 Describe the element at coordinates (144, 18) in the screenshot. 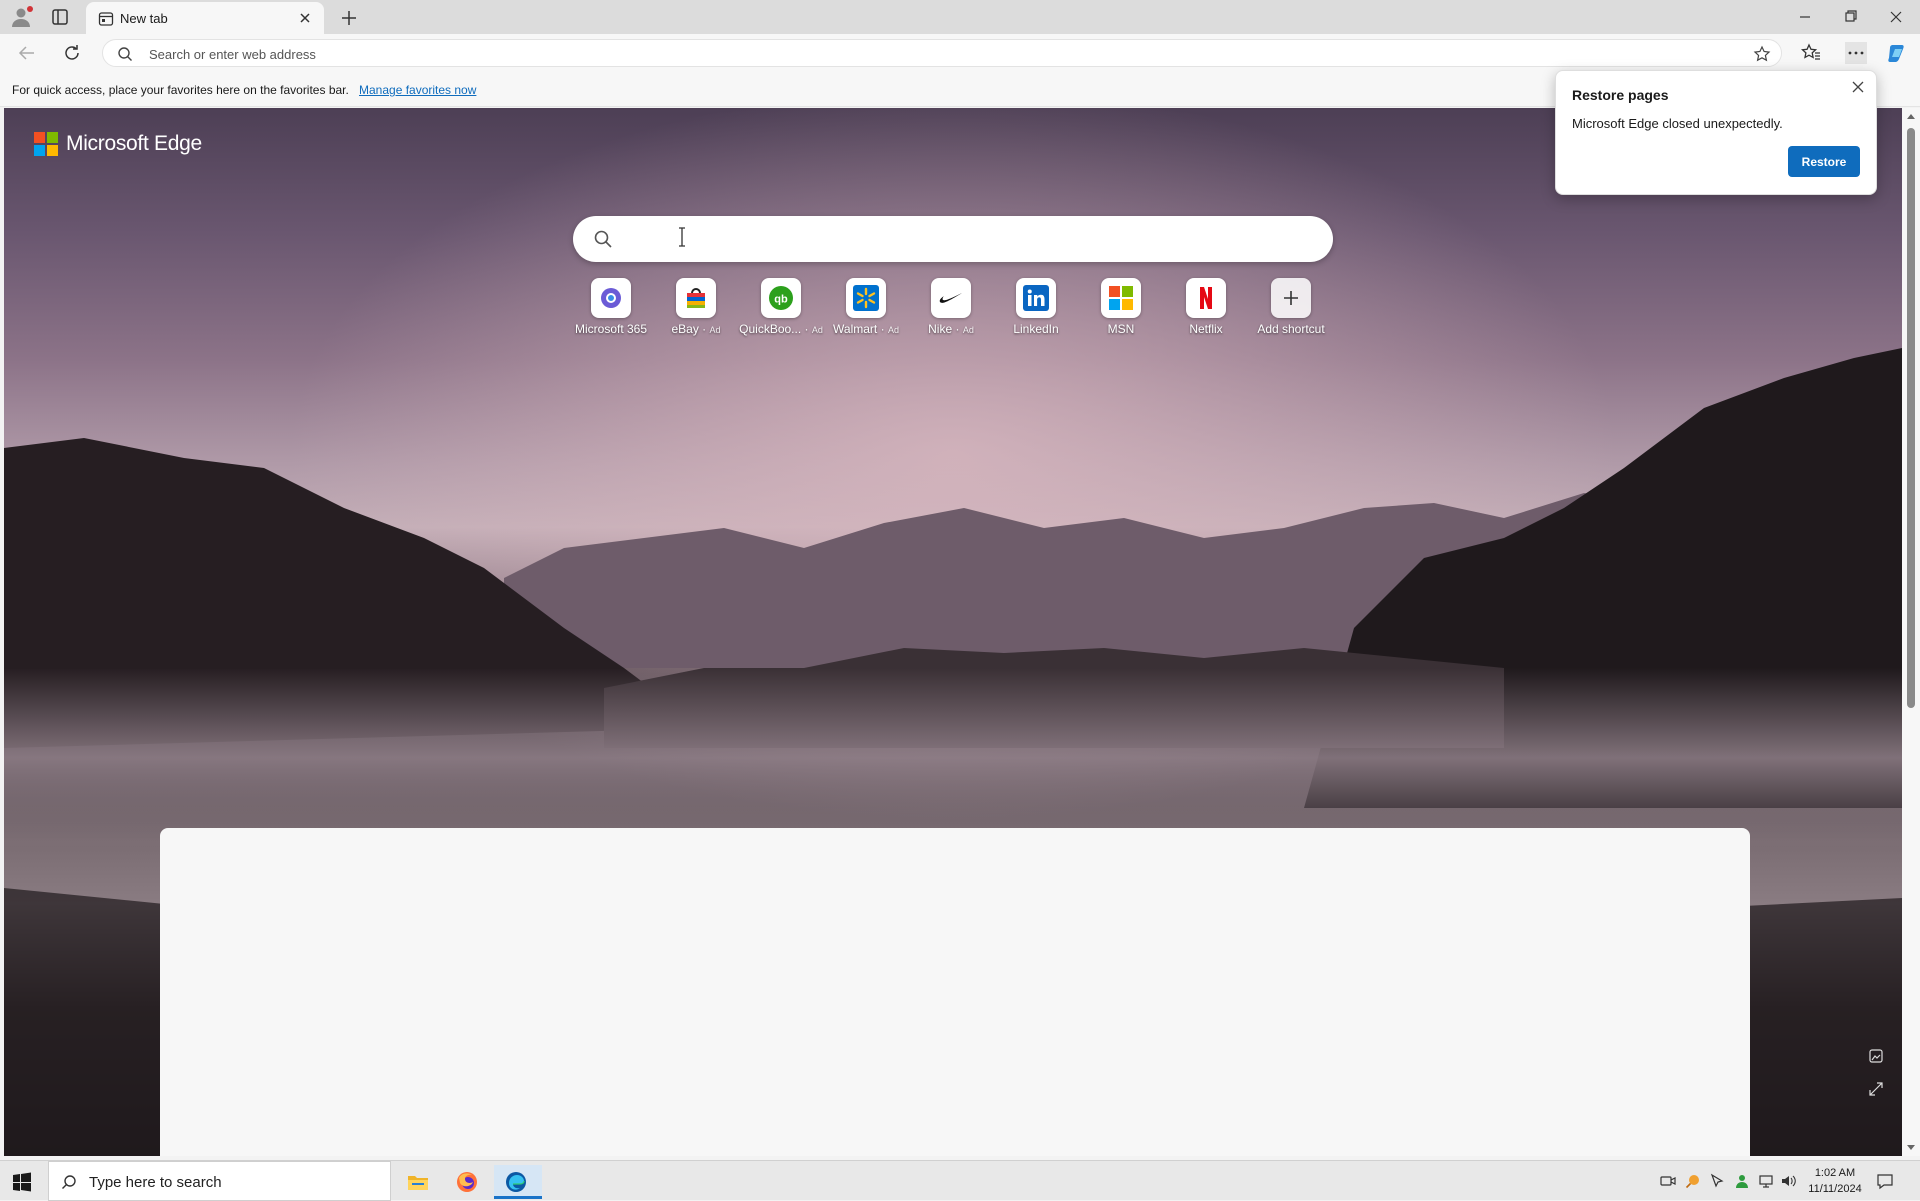

I see `tab-title: New tab` at that location.